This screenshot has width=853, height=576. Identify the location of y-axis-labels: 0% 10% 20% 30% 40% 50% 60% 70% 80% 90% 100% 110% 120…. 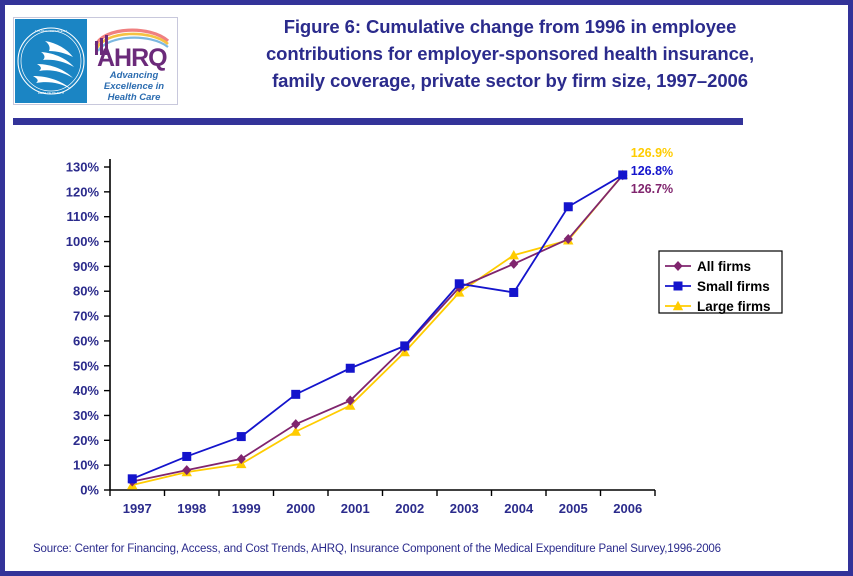
(83, 329).